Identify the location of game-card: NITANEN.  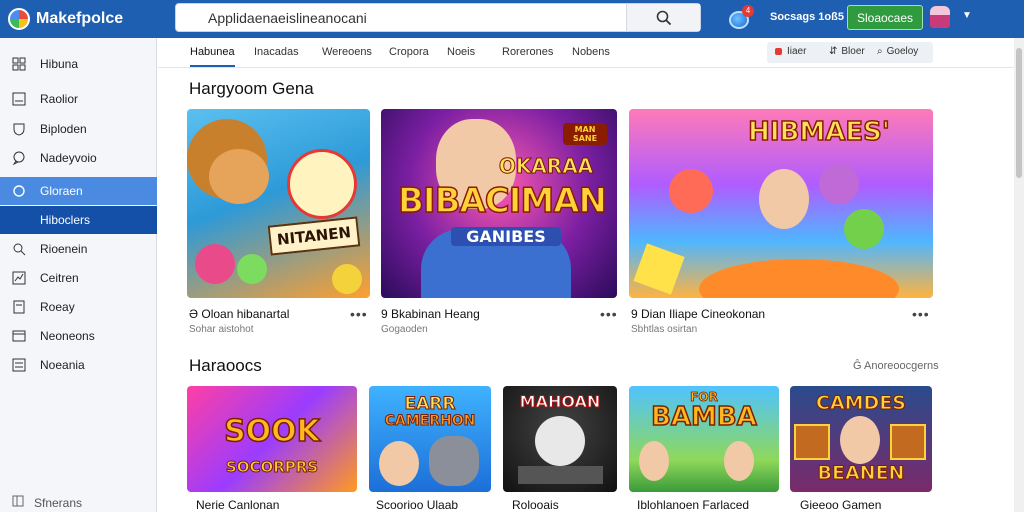
(278, 203).